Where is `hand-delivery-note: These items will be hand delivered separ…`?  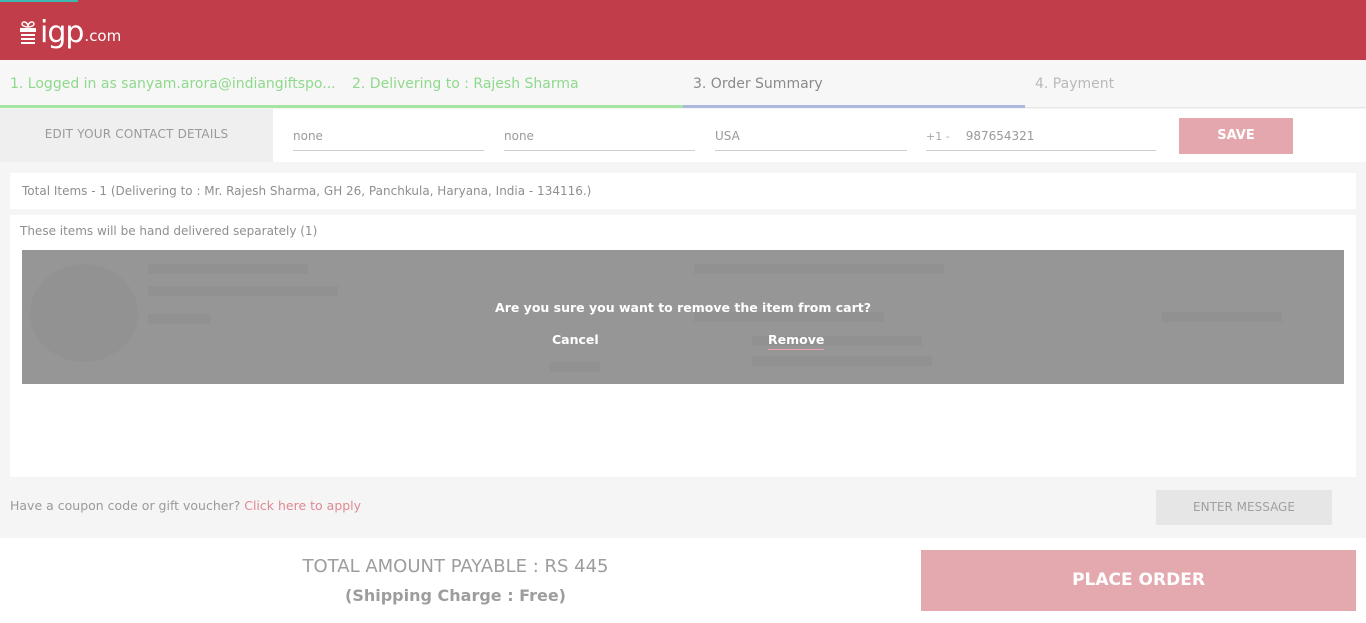
hand-delivery-note: These items will be hand delivered separ… is located at coordinates (169, 231).